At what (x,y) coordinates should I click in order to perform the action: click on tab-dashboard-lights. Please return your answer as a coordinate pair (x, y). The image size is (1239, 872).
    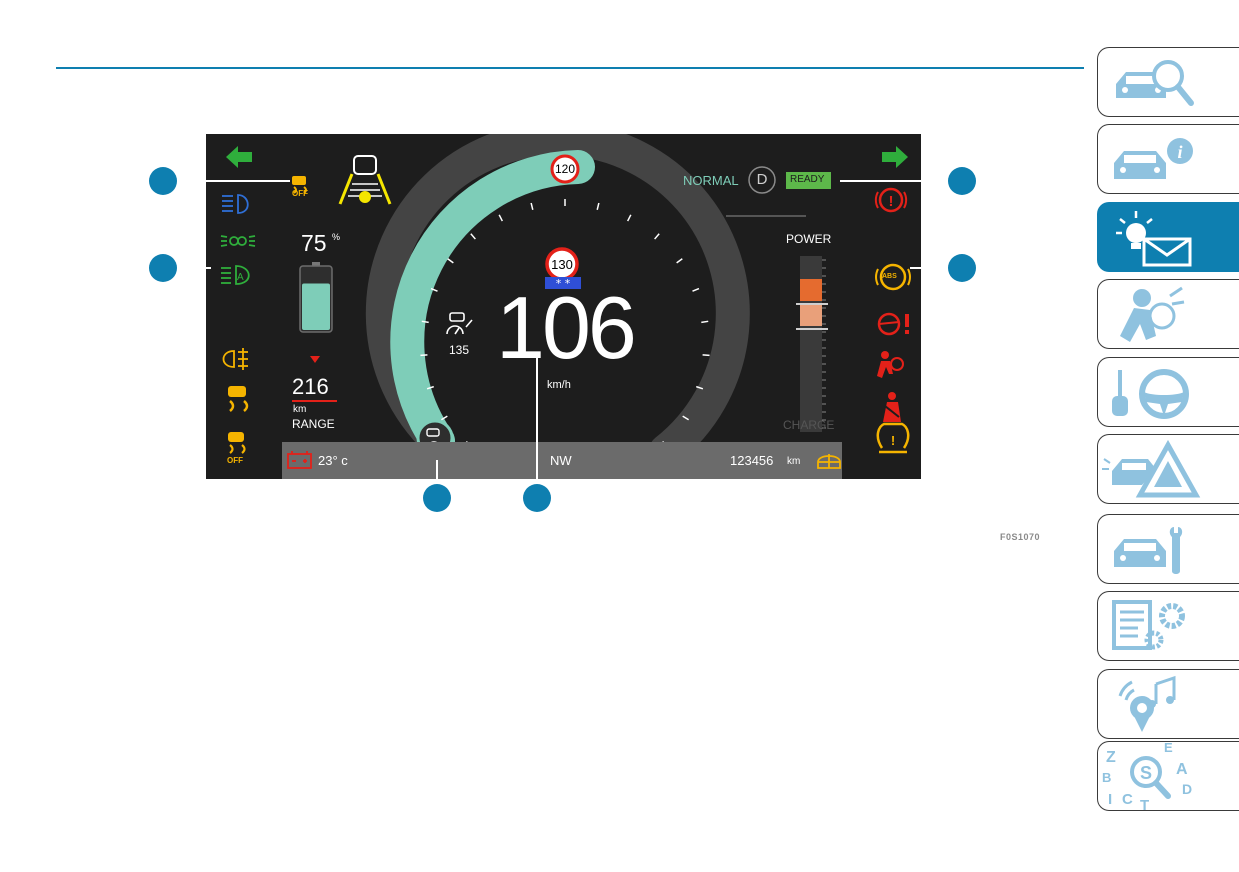
    Looking at the image, I should click on (1168, 237).